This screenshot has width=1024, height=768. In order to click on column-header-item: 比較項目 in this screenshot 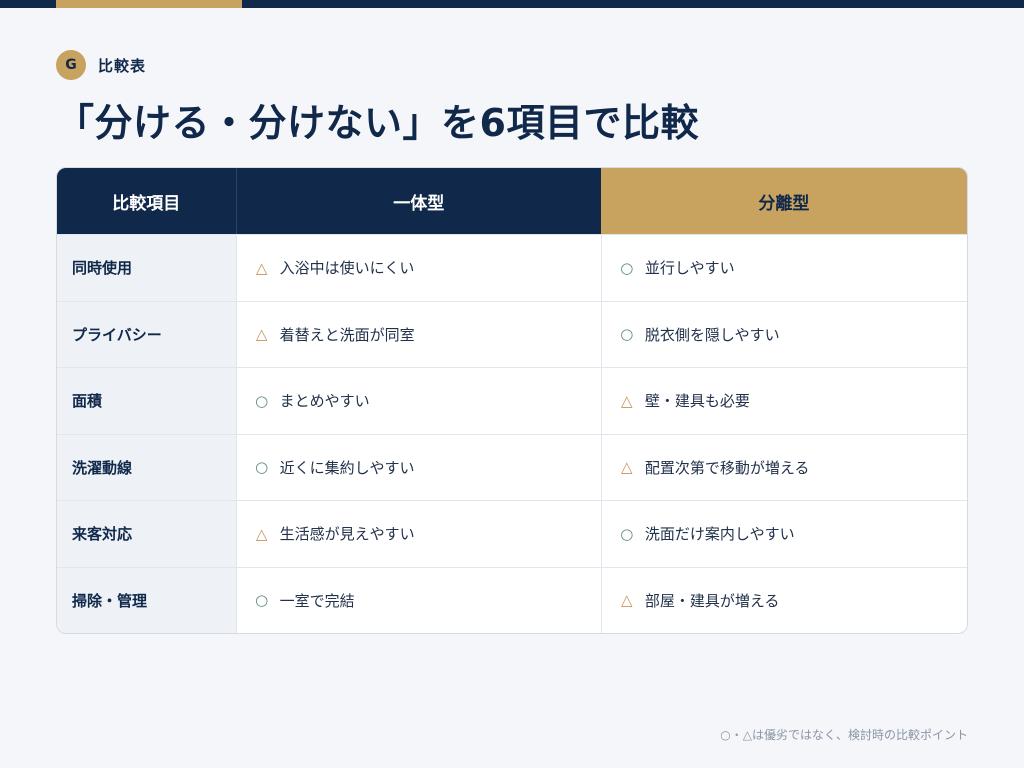, I will do `click(146, 201)`.